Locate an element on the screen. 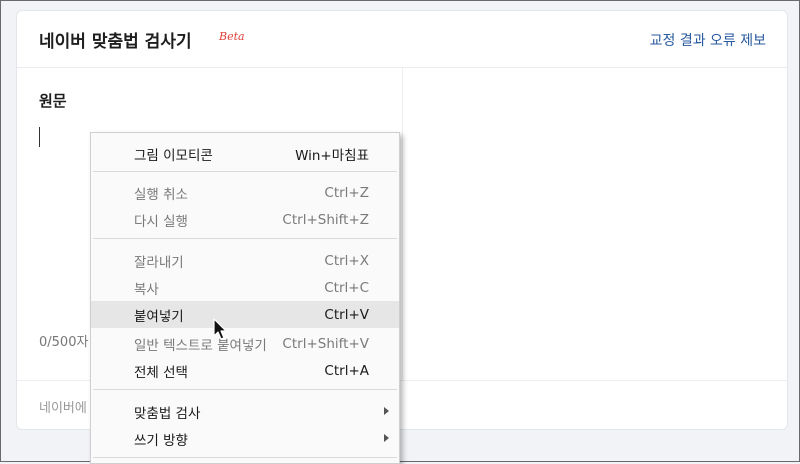  menu-item-shortcut: Ctrl+X is located at coordinates (346, 260).